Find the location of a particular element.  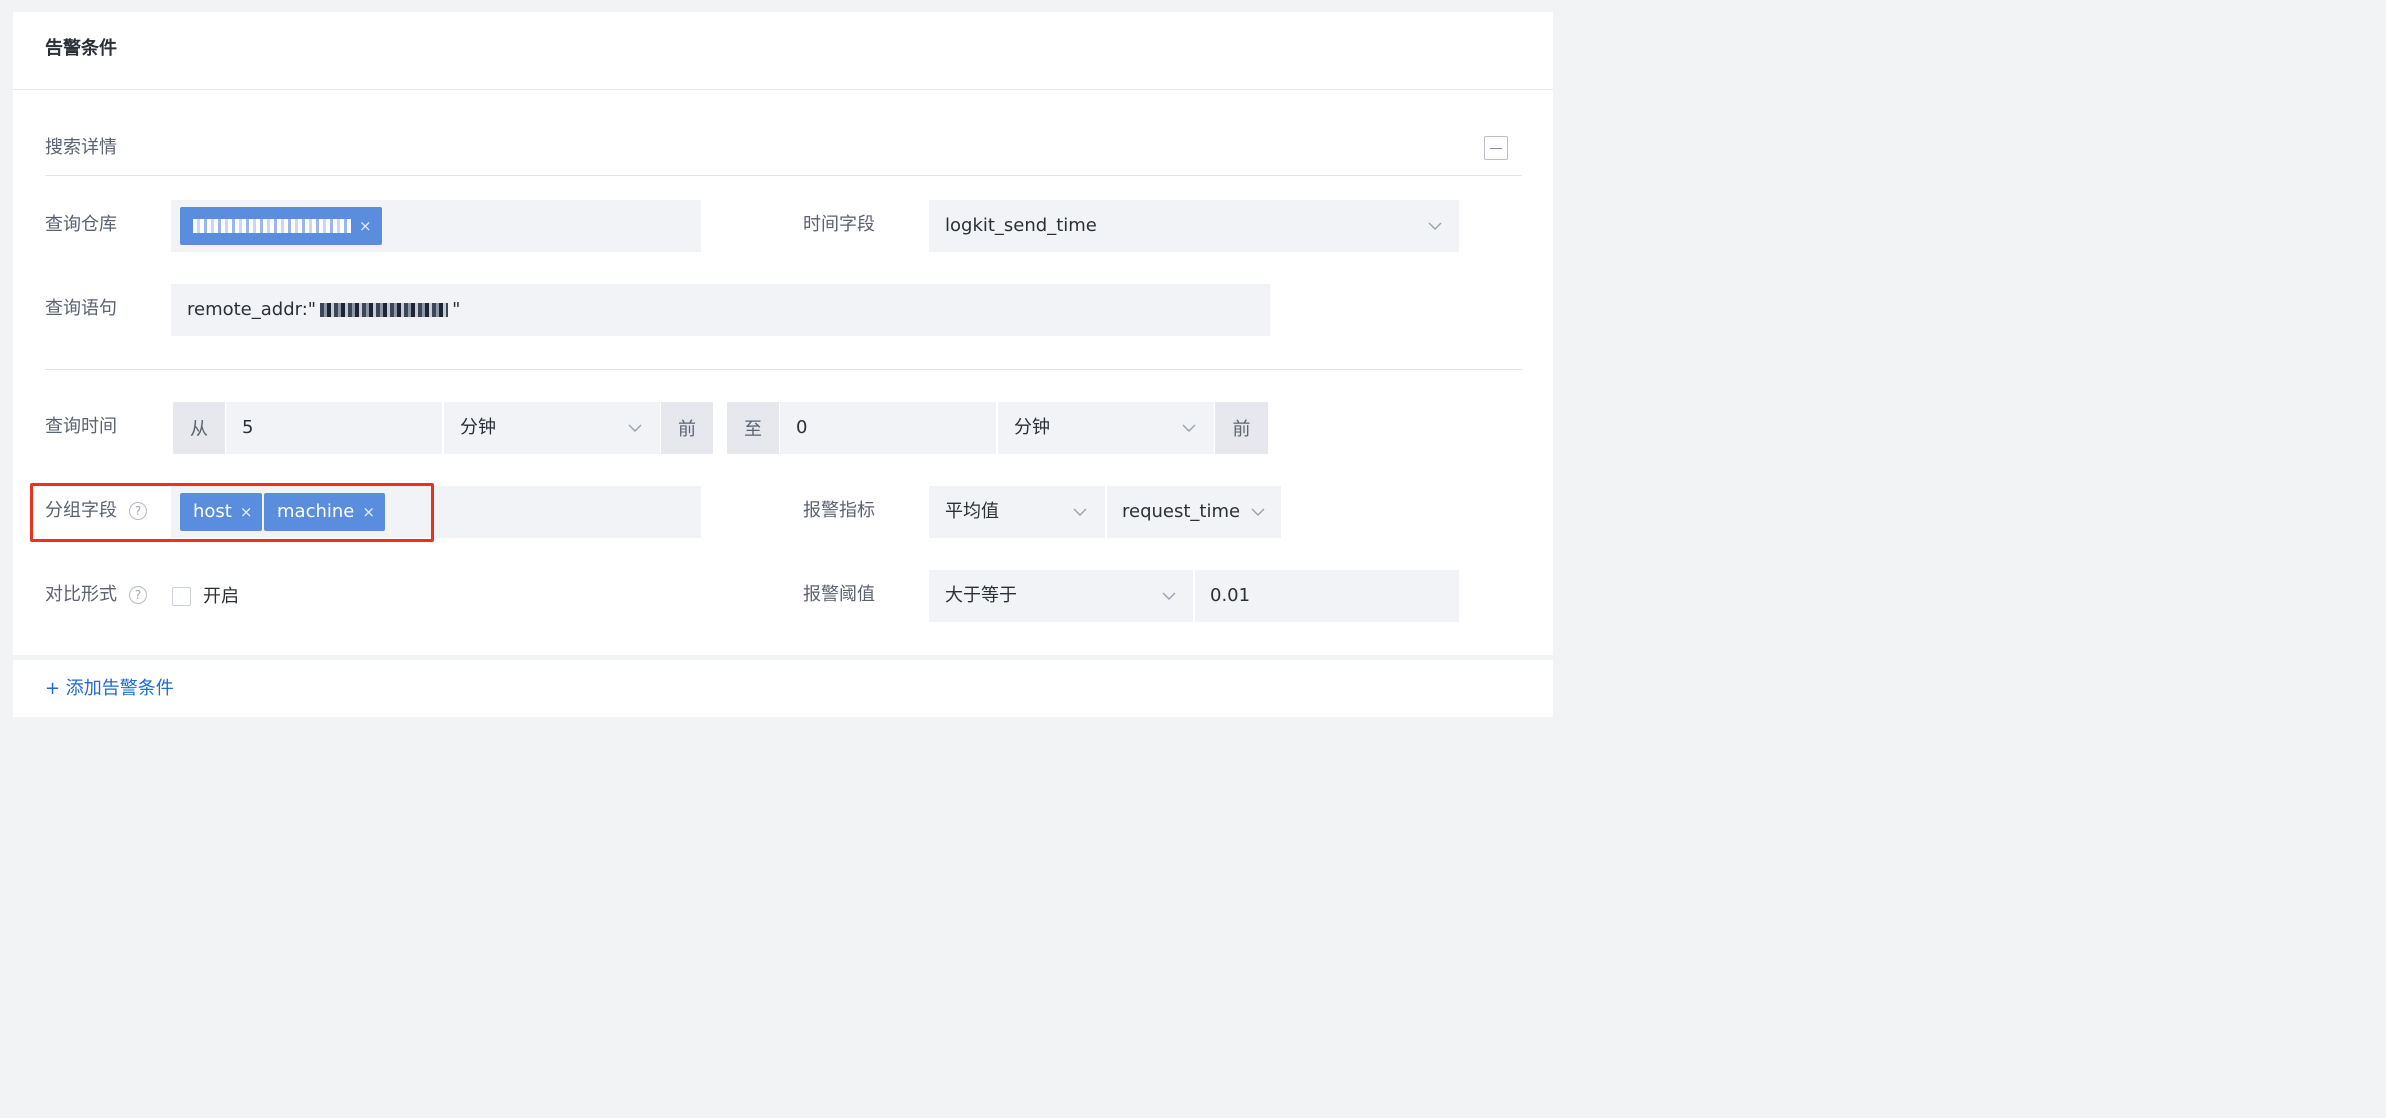

help-icon: ? is located at coordinates (138, 595).